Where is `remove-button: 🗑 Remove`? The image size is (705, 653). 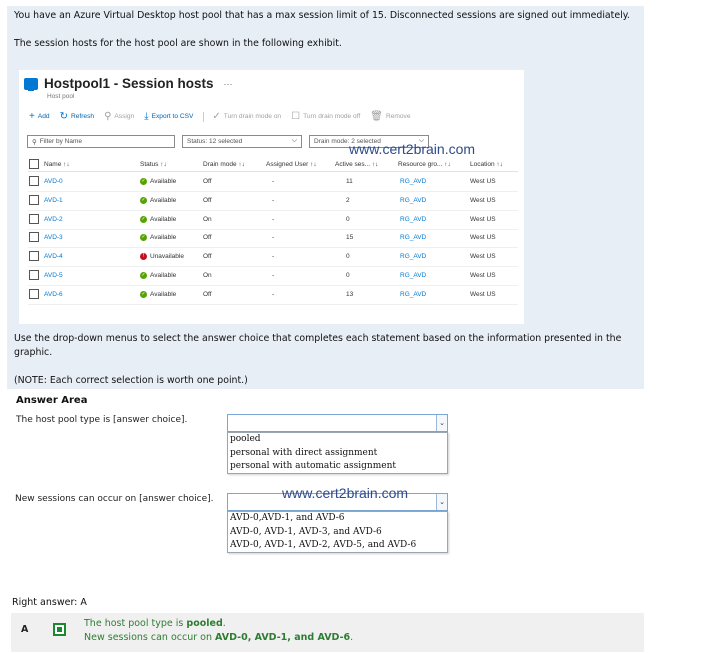 remove-button: 🗑 Remove is located at coordinates (390, 116).